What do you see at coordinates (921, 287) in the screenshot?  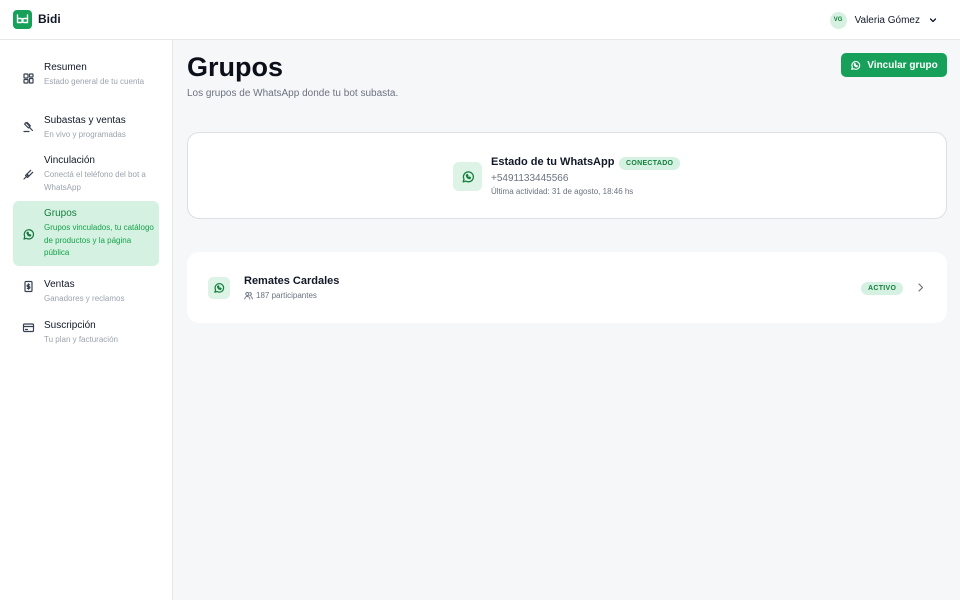 I see `chevron-right-icon` at bounding box center [921, 287].